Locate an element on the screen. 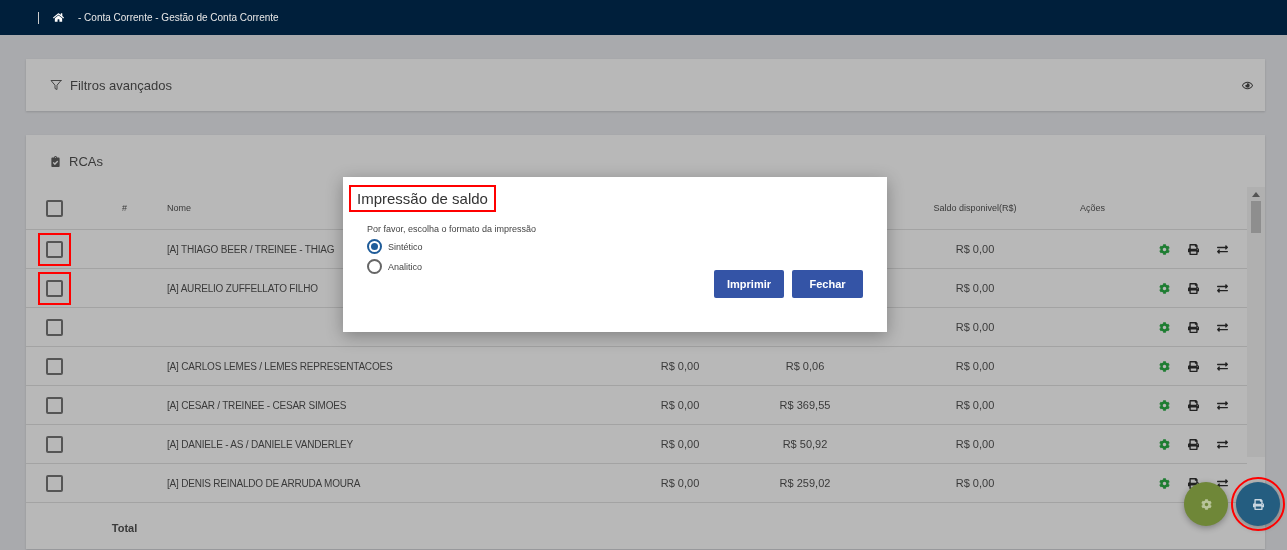 This screenshot has width=1287, height=550. clipboard-icon is located at coordinates (55, 161).